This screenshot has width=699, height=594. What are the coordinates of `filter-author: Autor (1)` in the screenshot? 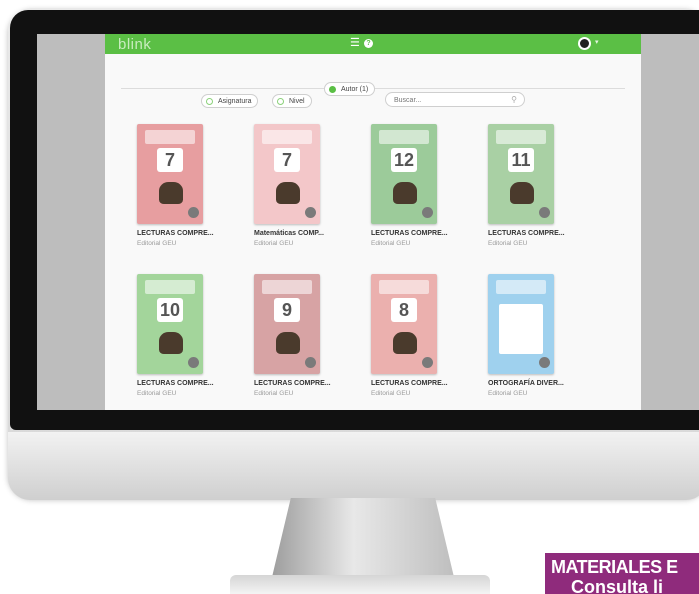 It's located at (350, 89).